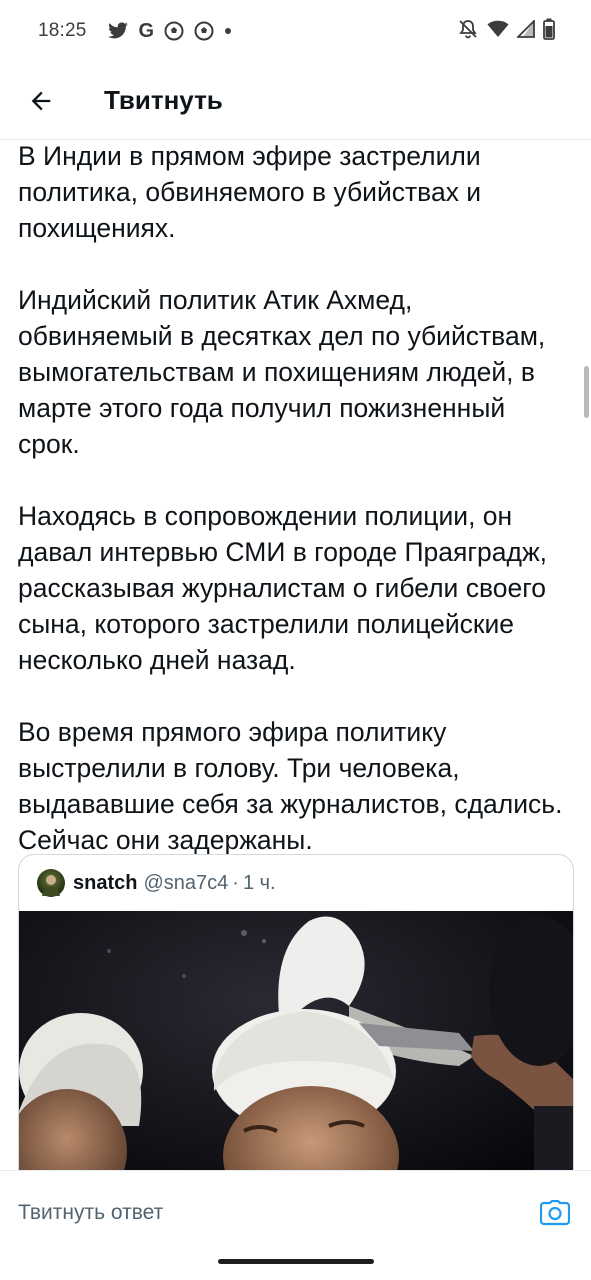 The image size is (591, 1280). I want to click on mute-icon, so click(468, 31).